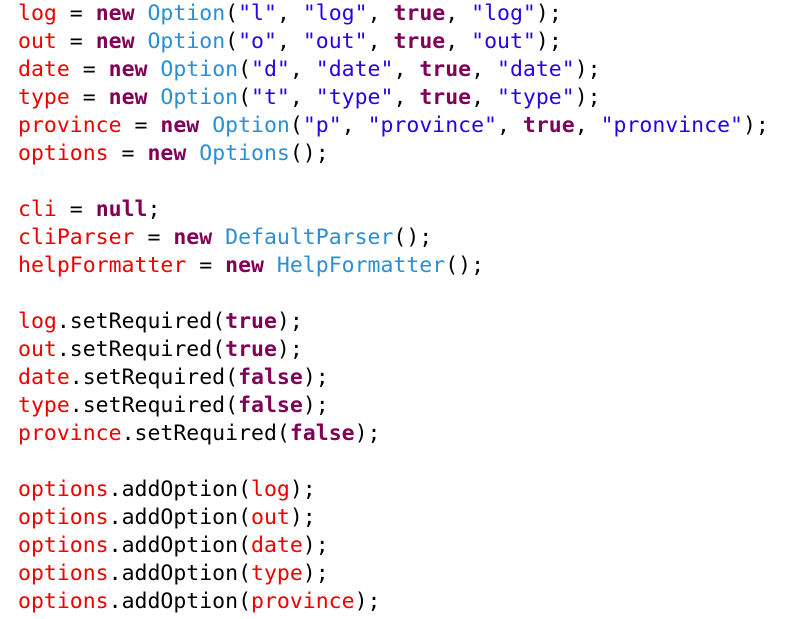 The image size is (794, 619). Describe the element at coordinates (397, 238) in the screenshot. I see `code-line: cliParser = new DefaultParser();` at that location.